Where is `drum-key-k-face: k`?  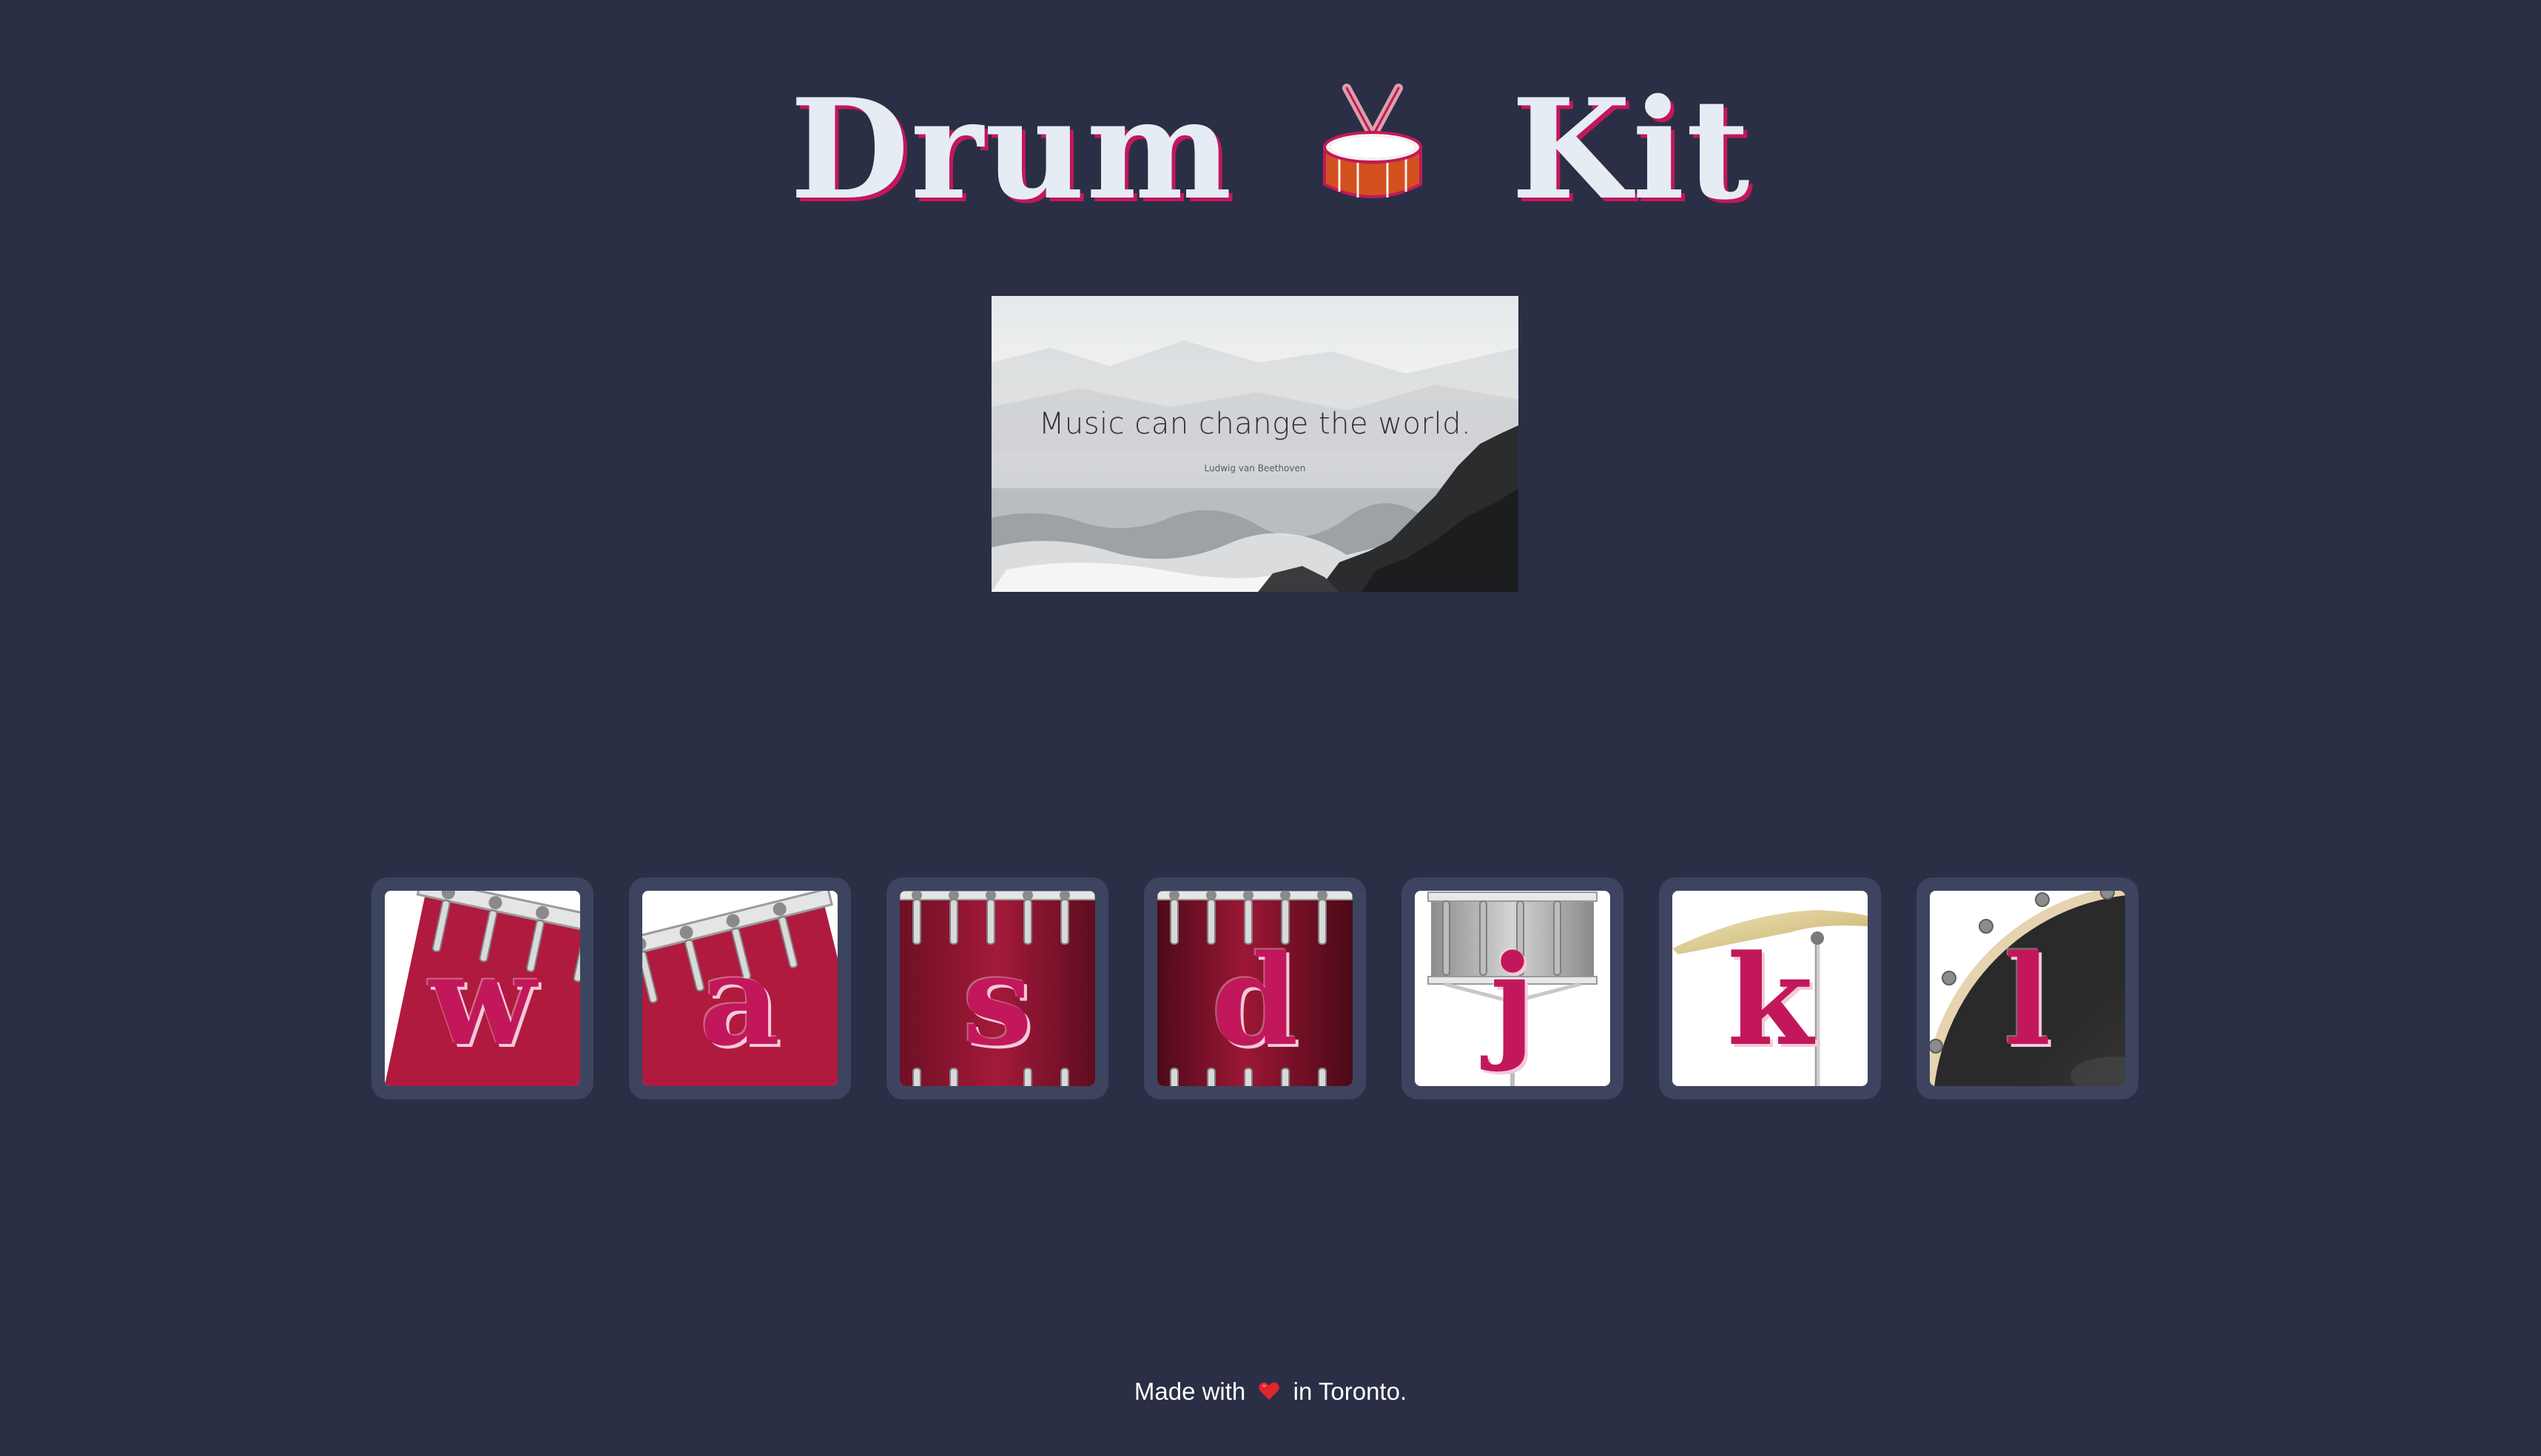 drum-key-k-face: k is located at coordinates (1770, 989).